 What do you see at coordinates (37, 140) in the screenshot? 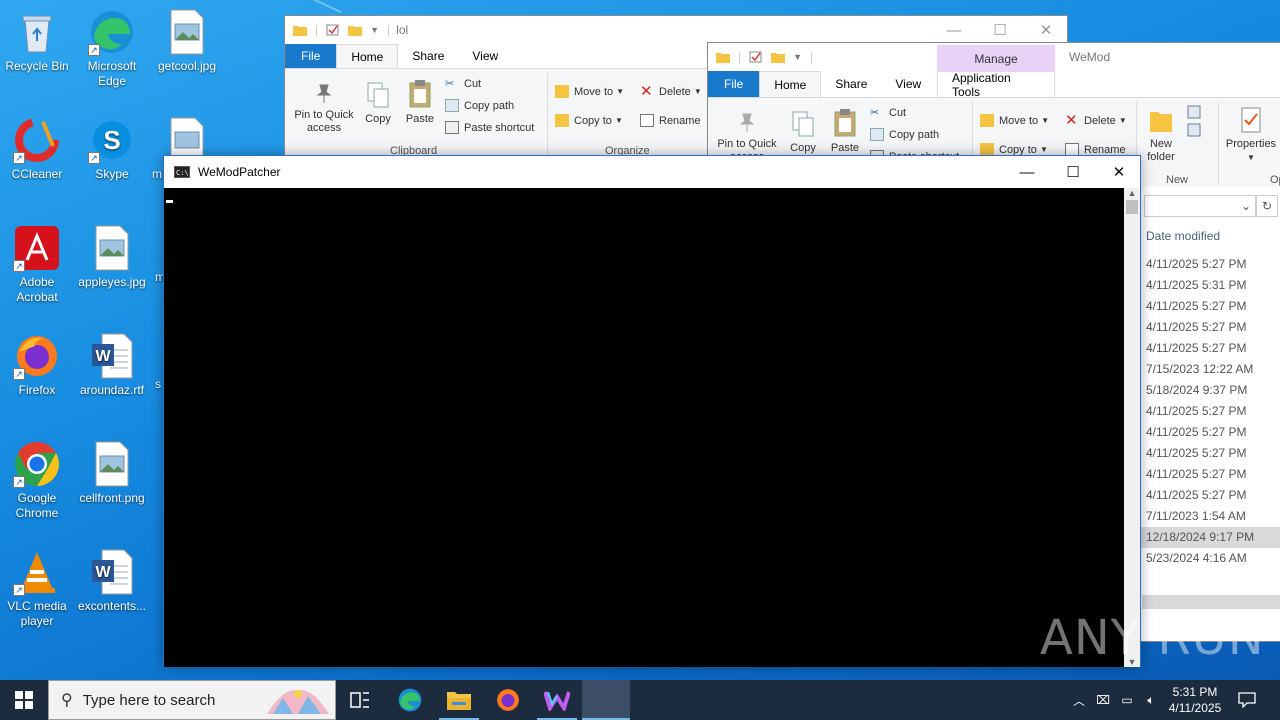
I see `ccleaner-icon: ↗` at bounding box center [37, 140].